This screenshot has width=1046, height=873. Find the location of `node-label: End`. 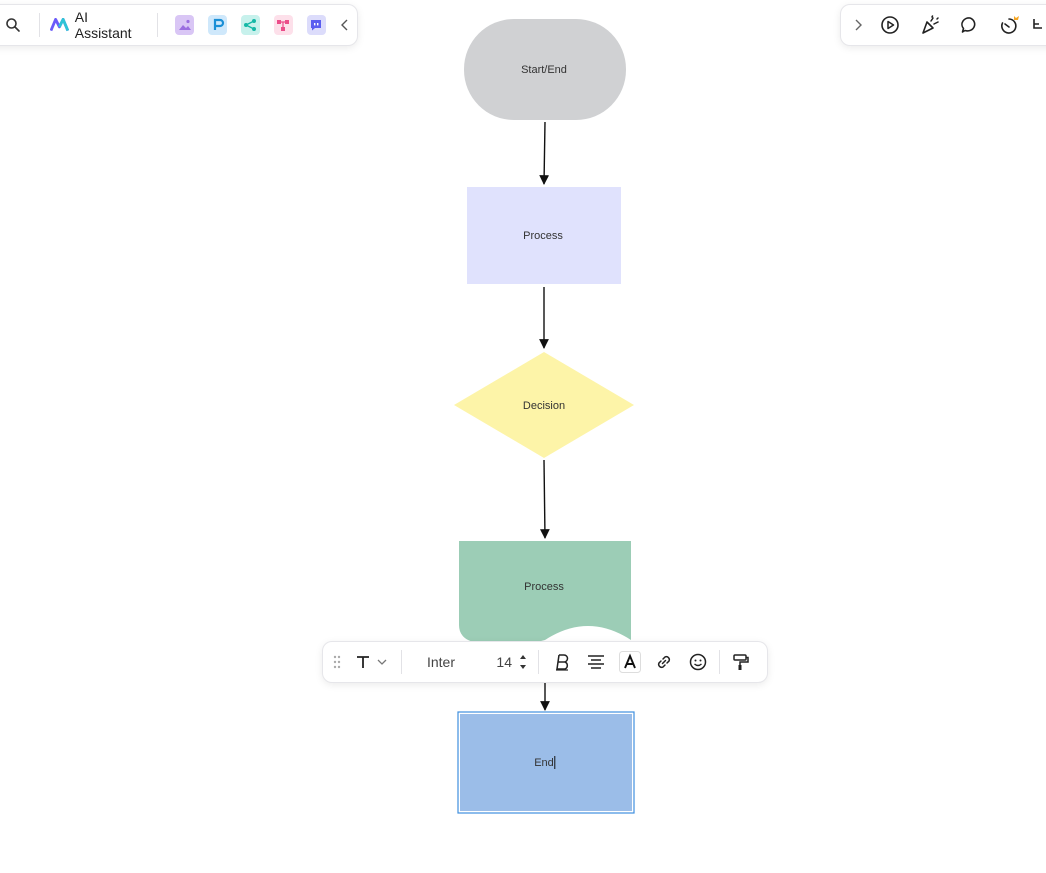

node-label: End is located at coordinates (544, 763).